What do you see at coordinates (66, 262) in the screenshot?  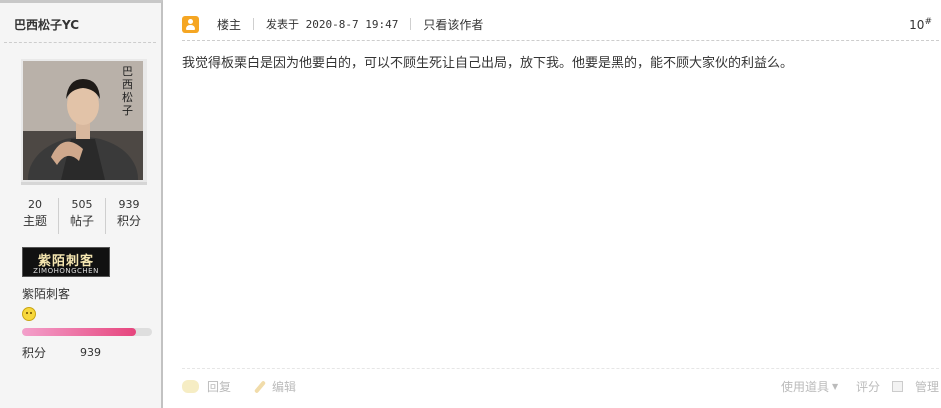 I see `medal-badge: 紫陌刺客 ZIMOHONGCHEN` at bounding box center [66, 262].